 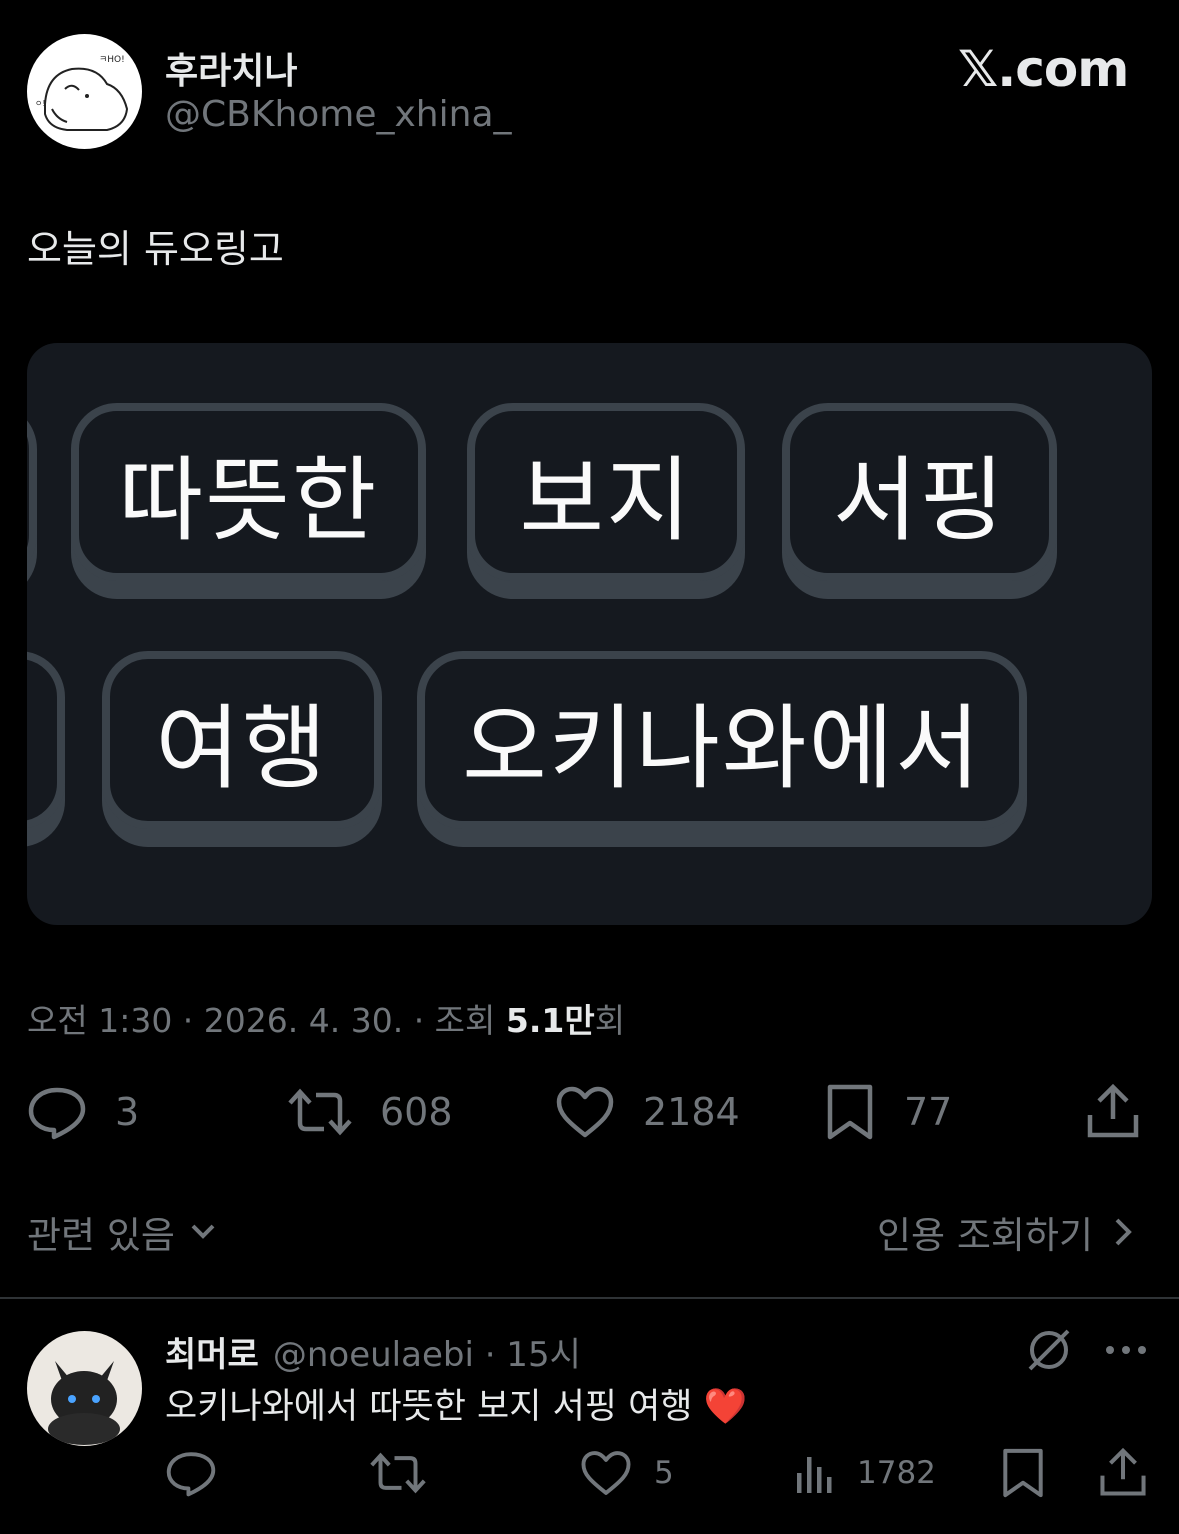 I want to click on related-label: 관련 있음, so click(x=101, y=1235).